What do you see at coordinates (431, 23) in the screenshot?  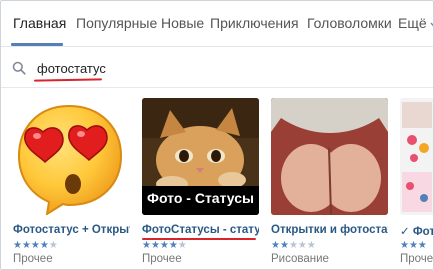 I see `chevron-down-icon` at bounding box center [431, 23].